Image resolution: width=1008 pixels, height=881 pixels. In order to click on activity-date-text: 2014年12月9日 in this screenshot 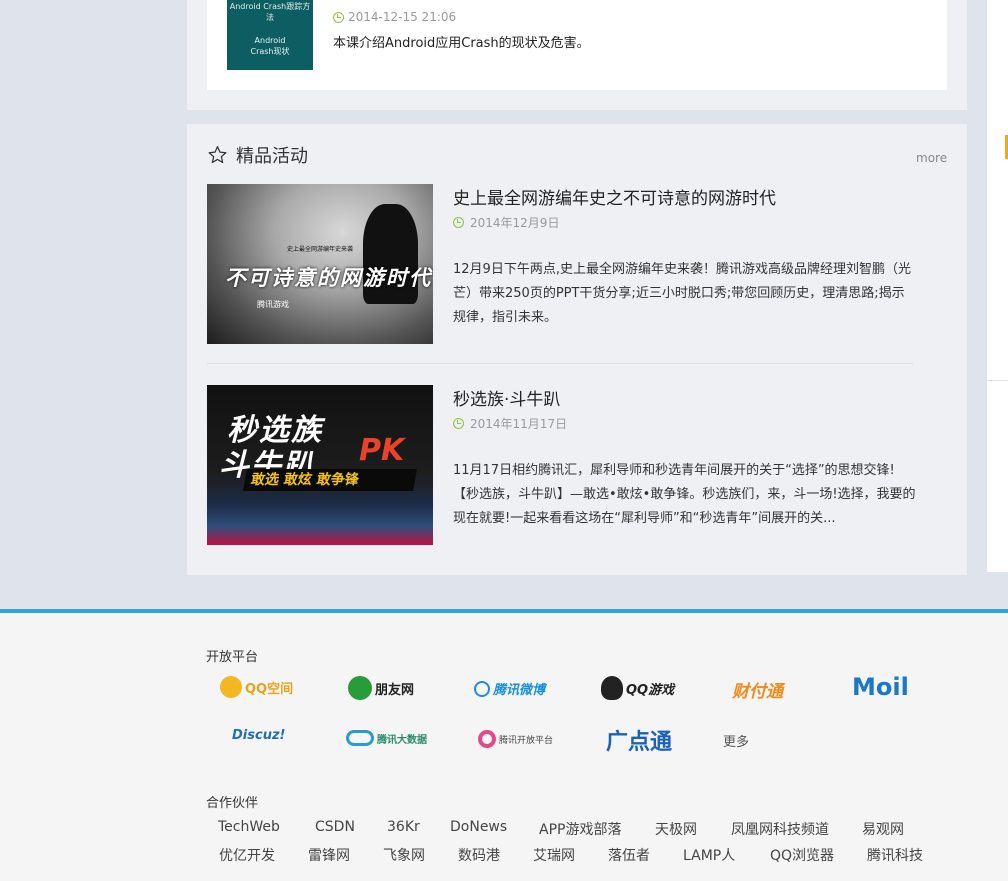, I will do `click(515, 223)`.